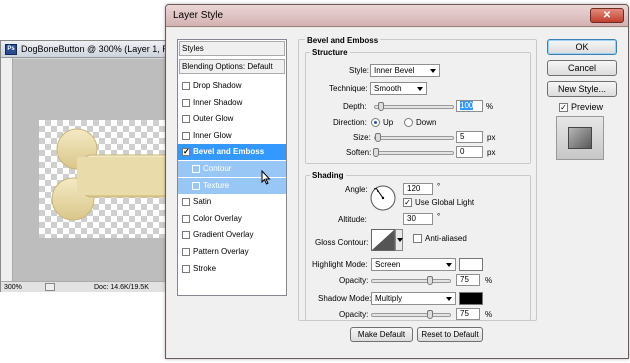  I want to click on soften-input: 0, so click(469, 152).